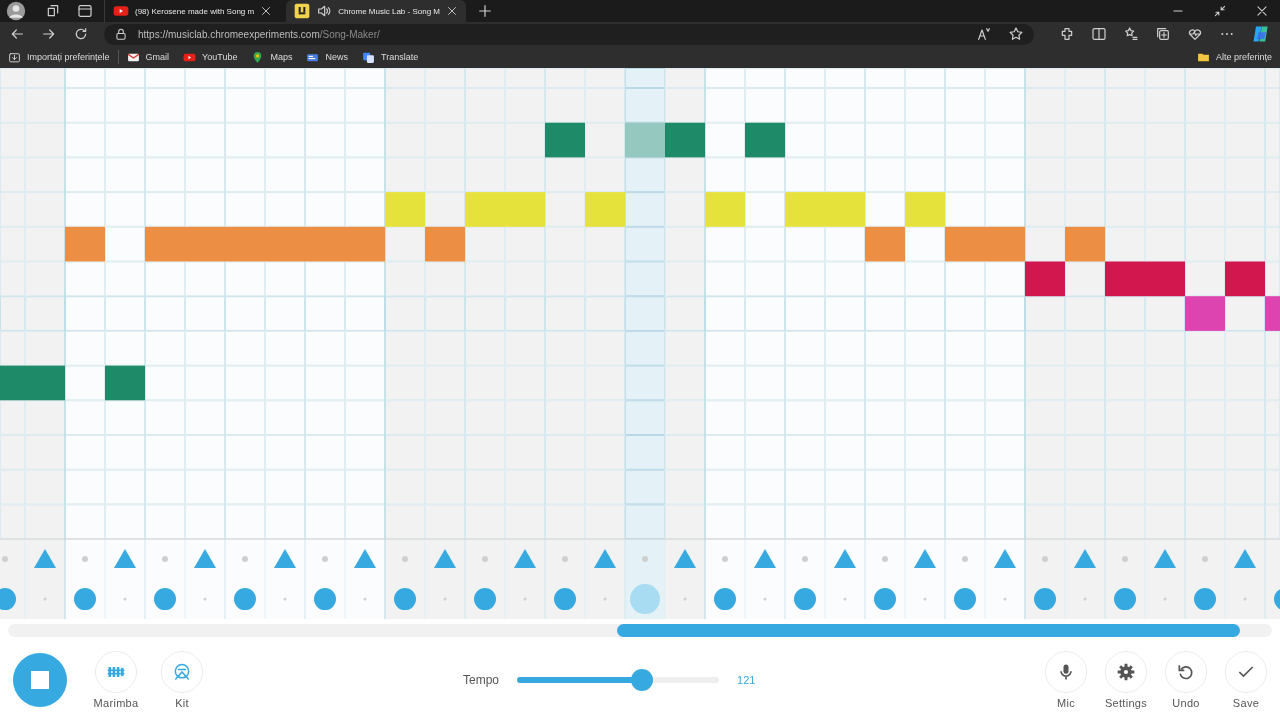 The width and height of the screenshot is (1280, 720). I want to click on address-bar: https://musiclab.chromeexperiments.com/Song-Maker/, so click(569, 34).